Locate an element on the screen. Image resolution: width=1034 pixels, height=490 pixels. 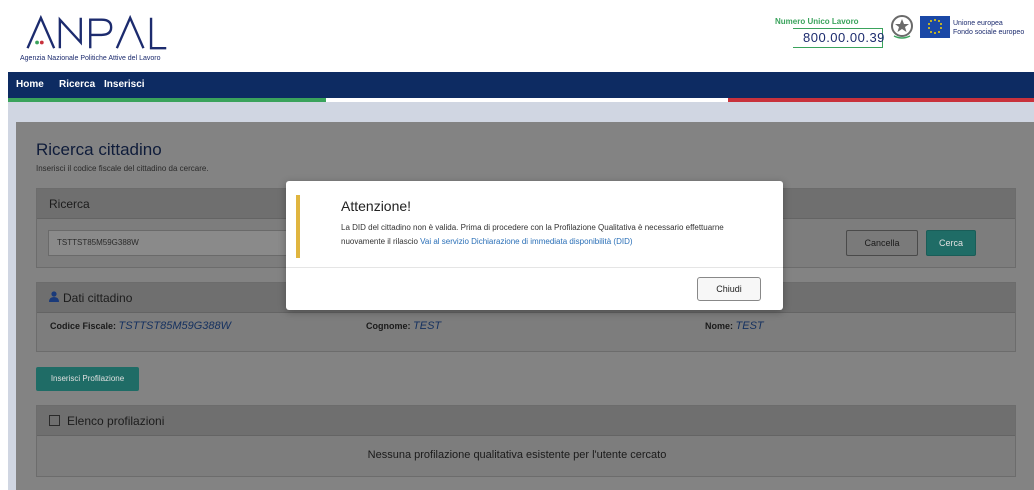
search-panel-title: Ricerca is located at coordinates (69, 204).